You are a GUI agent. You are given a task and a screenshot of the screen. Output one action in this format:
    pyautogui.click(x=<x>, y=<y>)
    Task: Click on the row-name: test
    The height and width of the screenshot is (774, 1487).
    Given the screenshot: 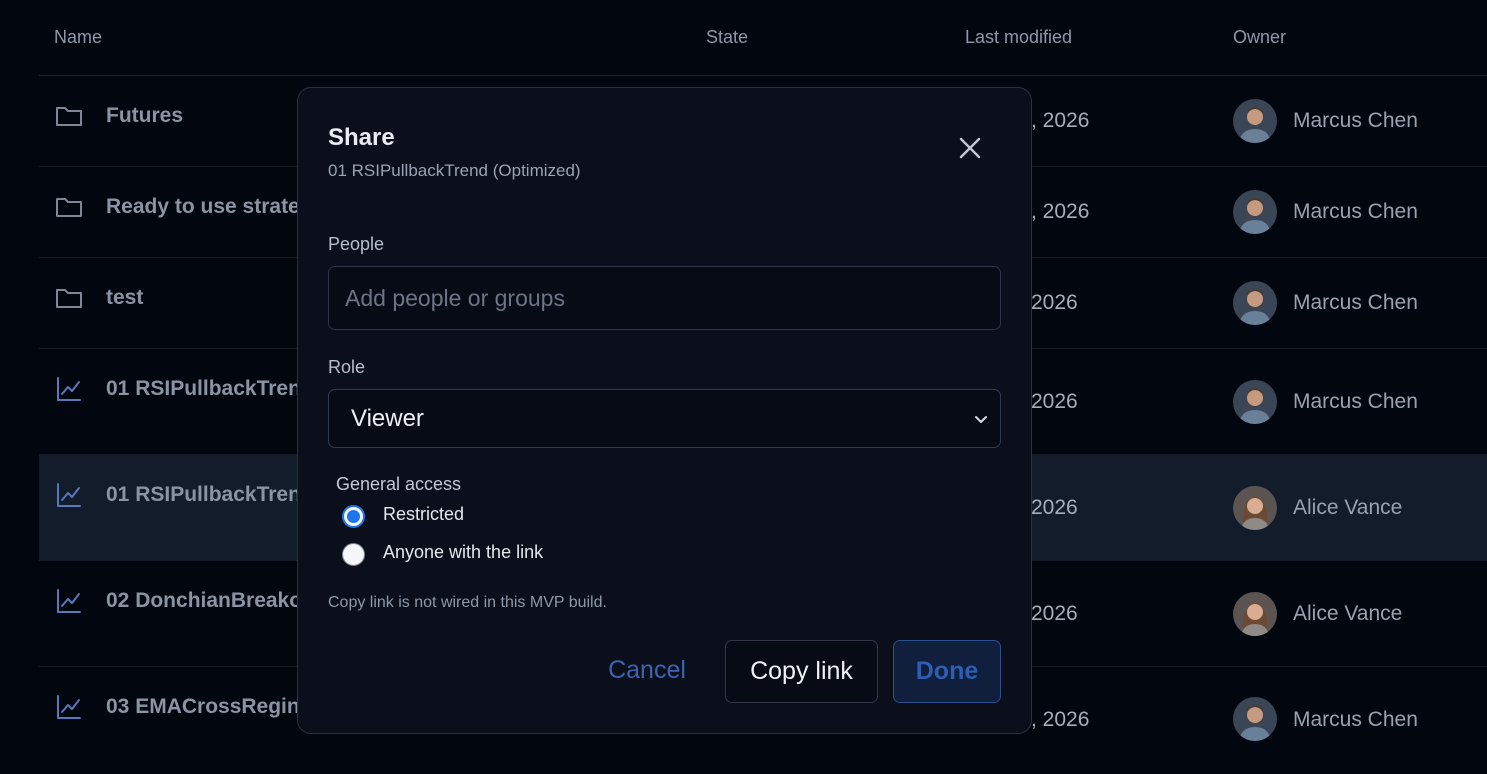 What is the action you would take?
    pyautogui.click(x=125, y=297)
    